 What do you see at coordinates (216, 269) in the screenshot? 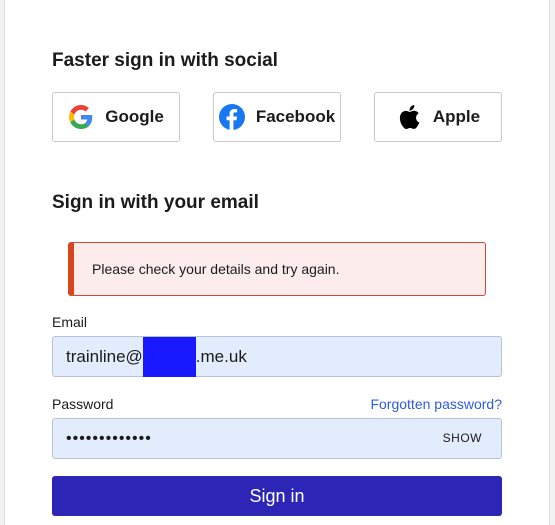
I see `error-message: Please check your details and try again.` at bounding box center [216, 269].